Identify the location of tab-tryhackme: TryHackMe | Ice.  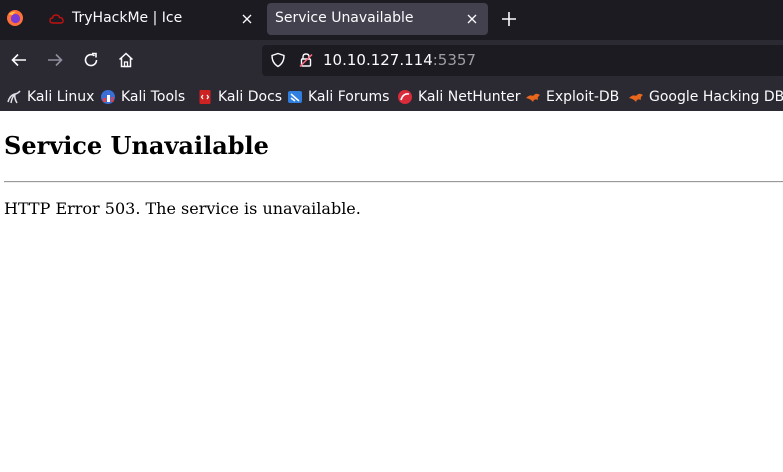
(152, 19).